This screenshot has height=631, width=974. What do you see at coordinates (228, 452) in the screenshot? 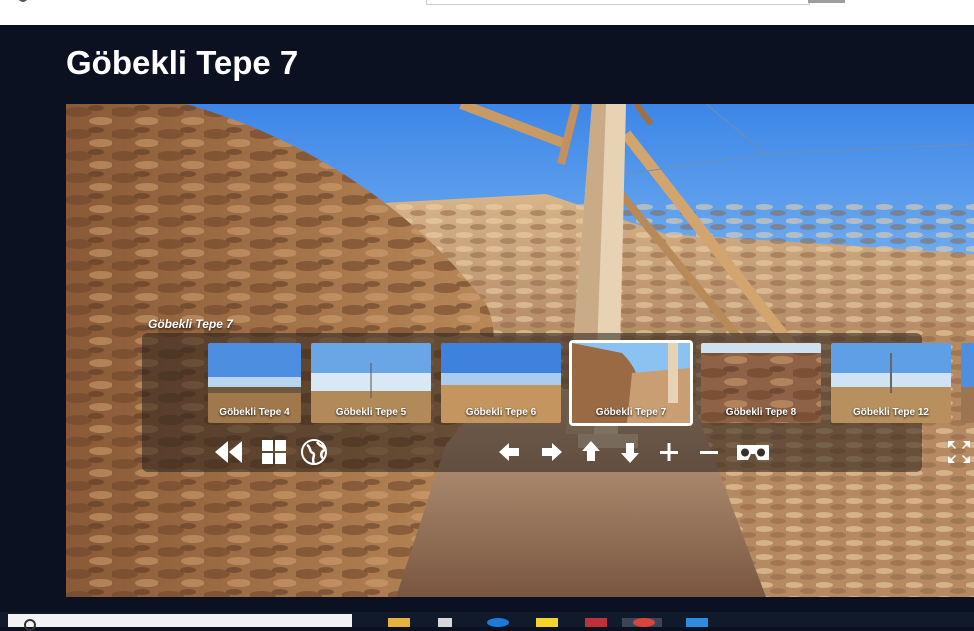
I see `rewind-icon` at bounding box center [228, 452].